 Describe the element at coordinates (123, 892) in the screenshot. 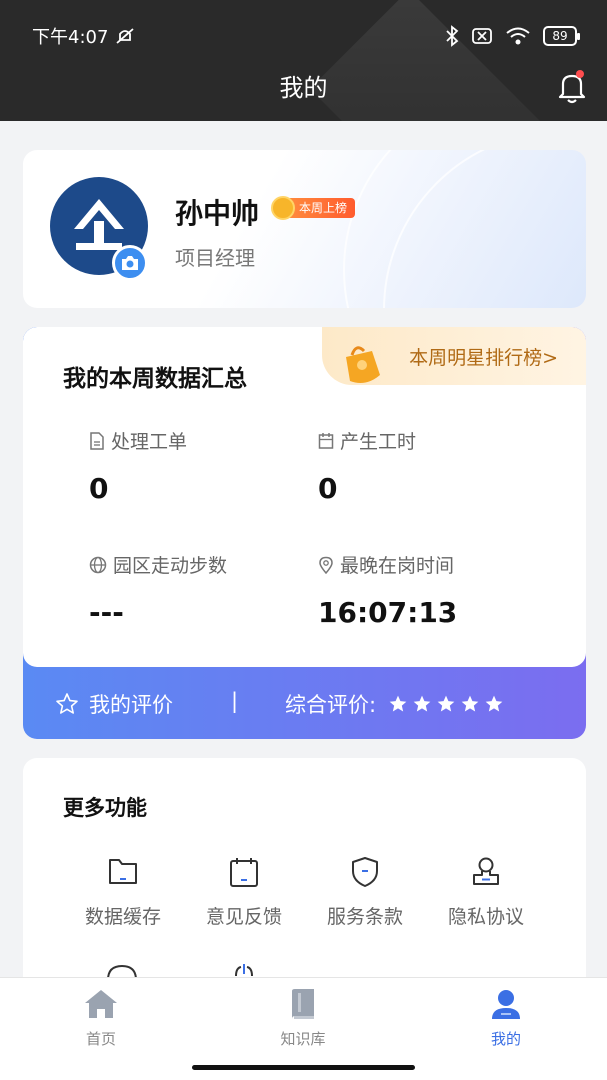

I see `function-data-cache: 数据缓存` at that location.